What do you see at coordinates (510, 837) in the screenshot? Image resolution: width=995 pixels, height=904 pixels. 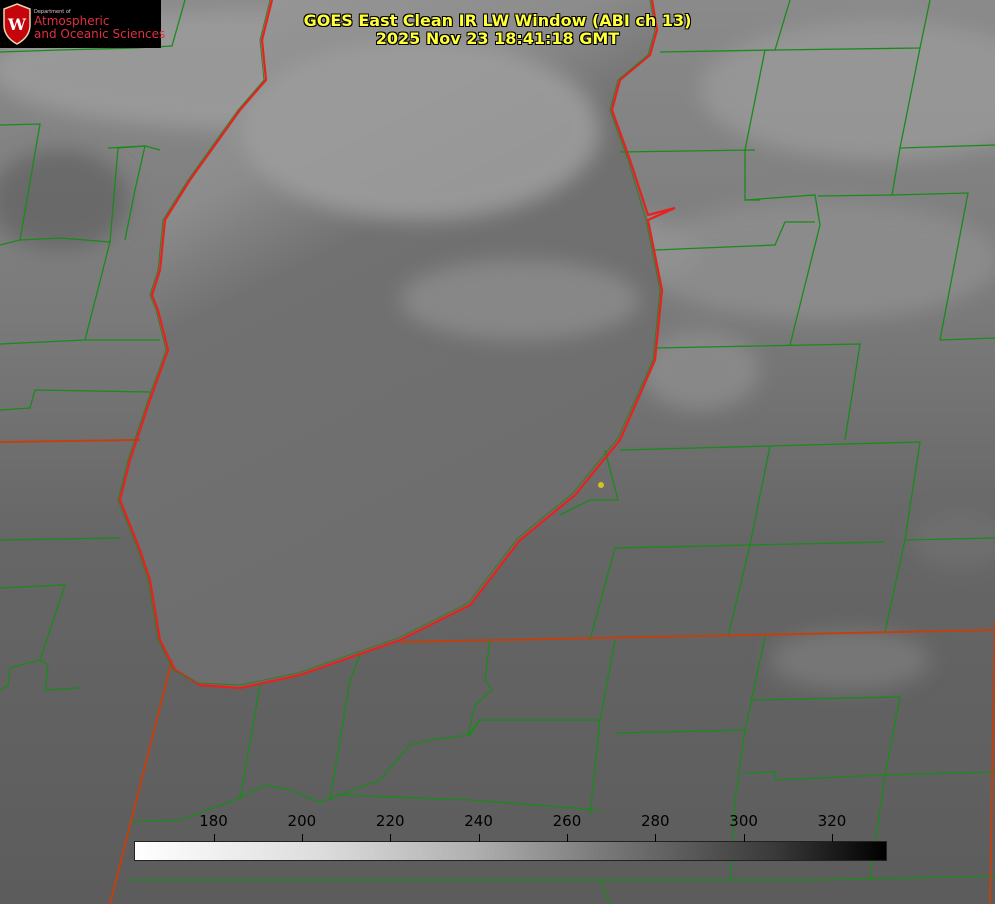 I see `temperature-colorbar: 180 200 220 240 260 280 300 320` at bounding box center [510, 837].